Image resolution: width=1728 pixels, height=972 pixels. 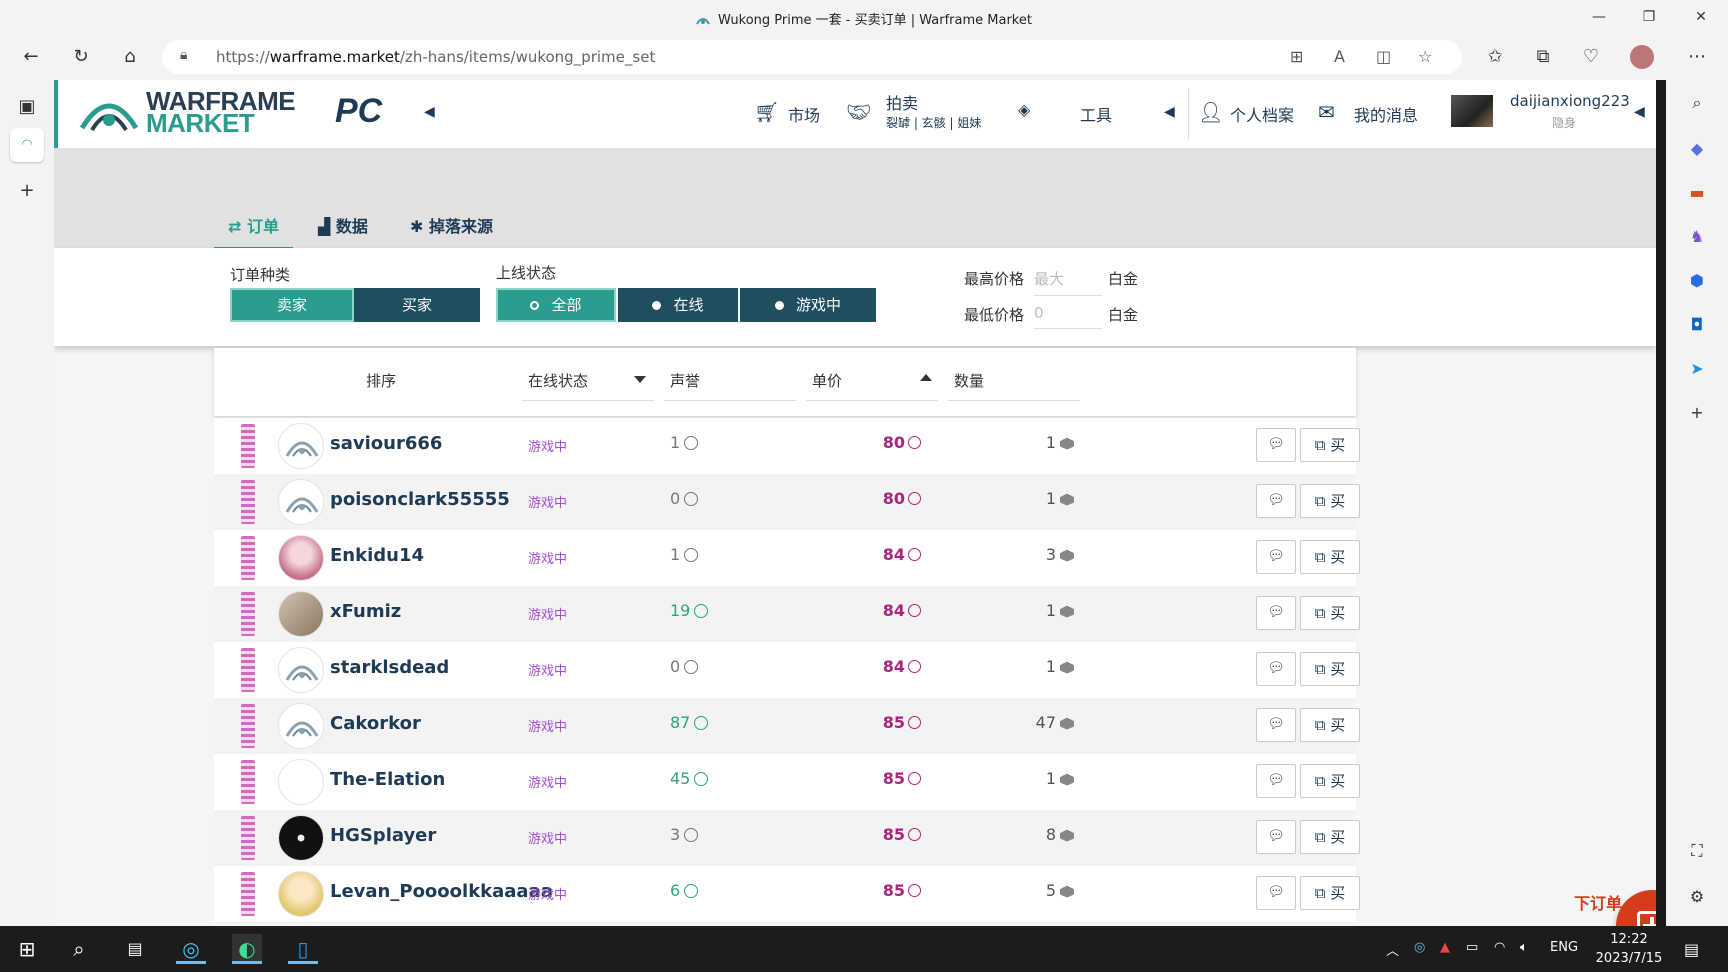 I want to click on refresh-icon: ↻, so click(x=81, y=57).